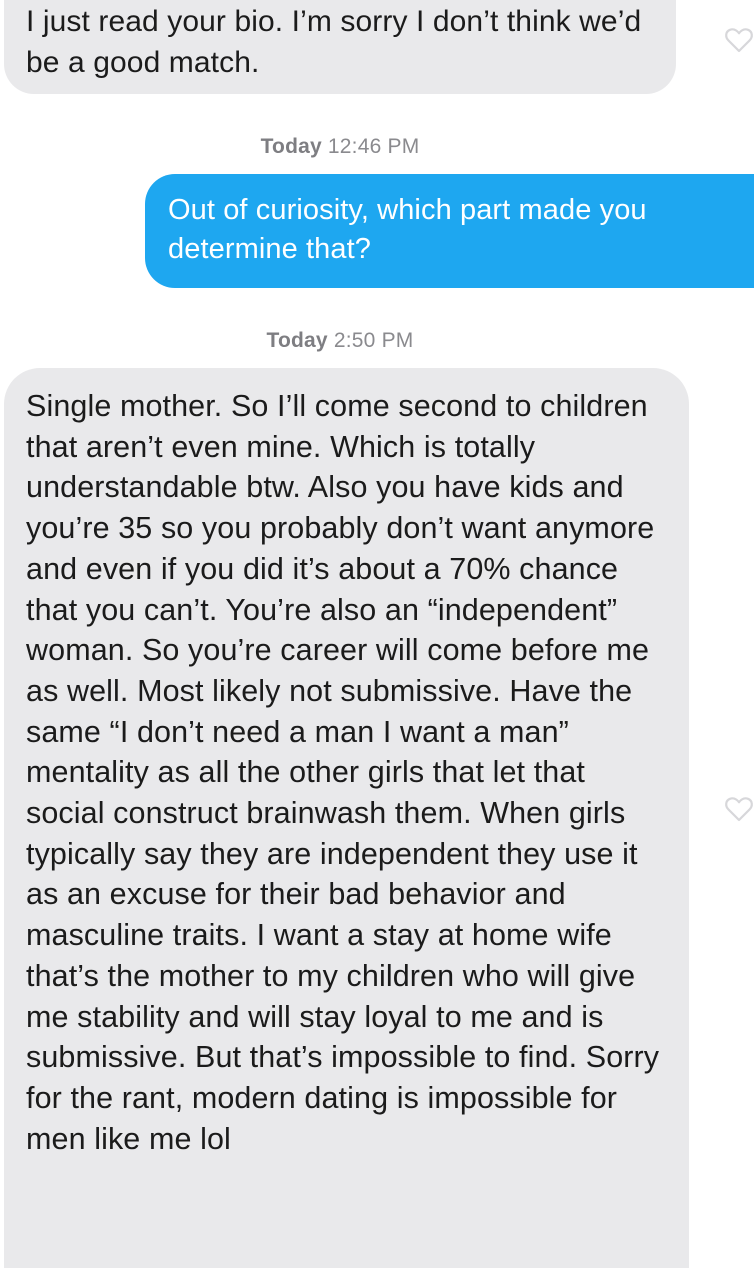 The height and width of the screenshot is (1268, 754). What do you see at coordinates (373, 340) in the screenshot?
I see `timestamp-time: 2:50 PM` at bounding box center [373, 340].